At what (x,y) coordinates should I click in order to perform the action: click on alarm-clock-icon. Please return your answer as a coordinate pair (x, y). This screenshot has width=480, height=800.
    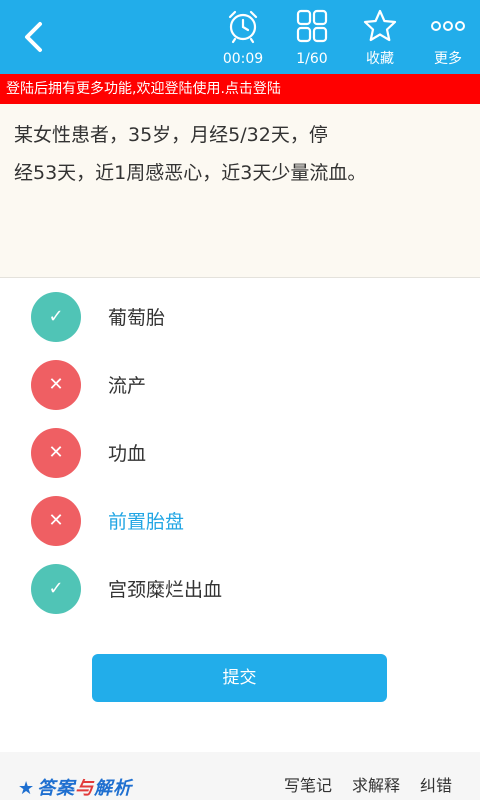
    Looking at the image, I should click on (243, 27).